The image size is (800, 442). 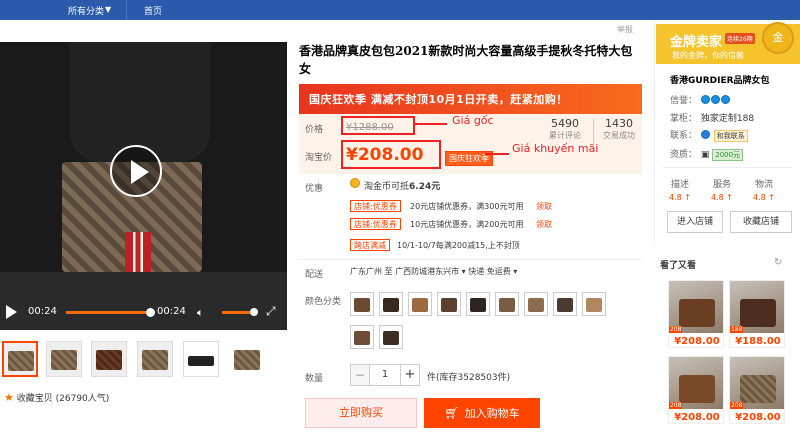 I want to click on rating-service: 服务 4.8 ↑, so click(x=722, y=189).